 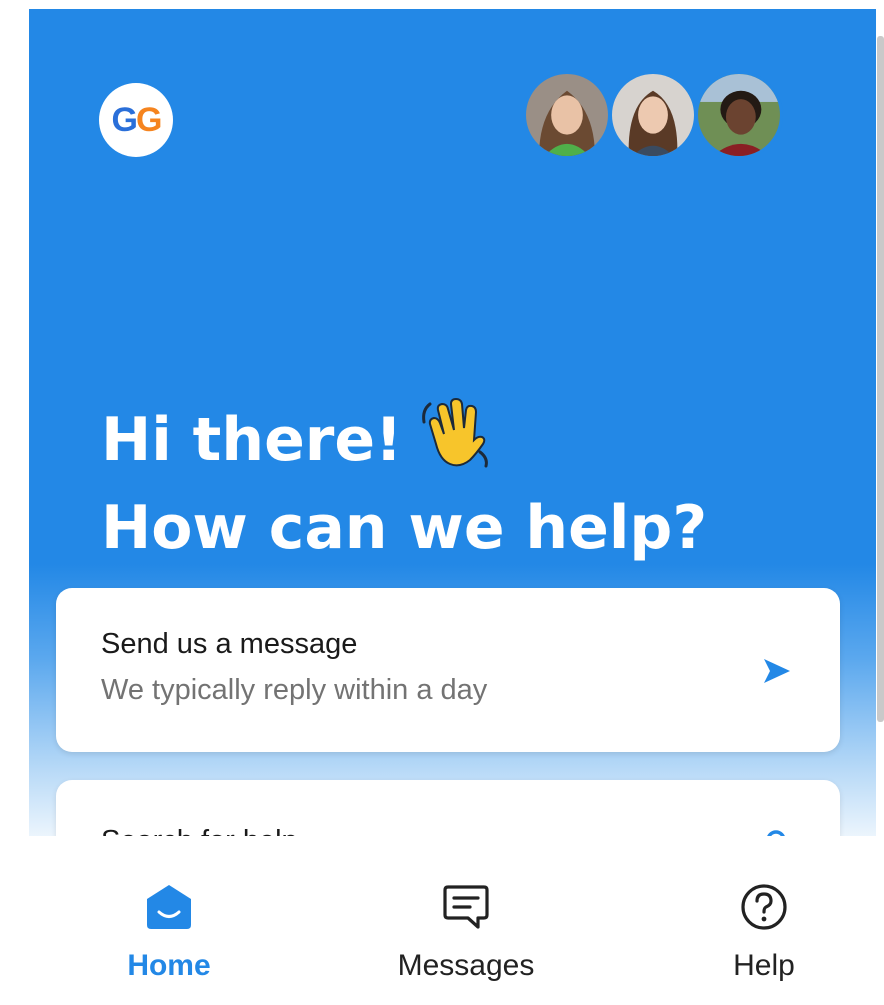 I want to click on tab-help: Help, so click(x=764, y=920).